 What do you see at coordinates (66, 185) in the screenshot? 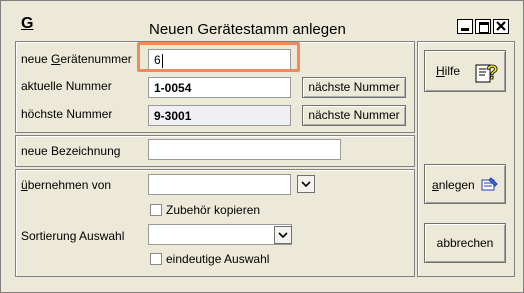
I see `take-over-from-label: übernehmen von` at bounding box center [66, 185].